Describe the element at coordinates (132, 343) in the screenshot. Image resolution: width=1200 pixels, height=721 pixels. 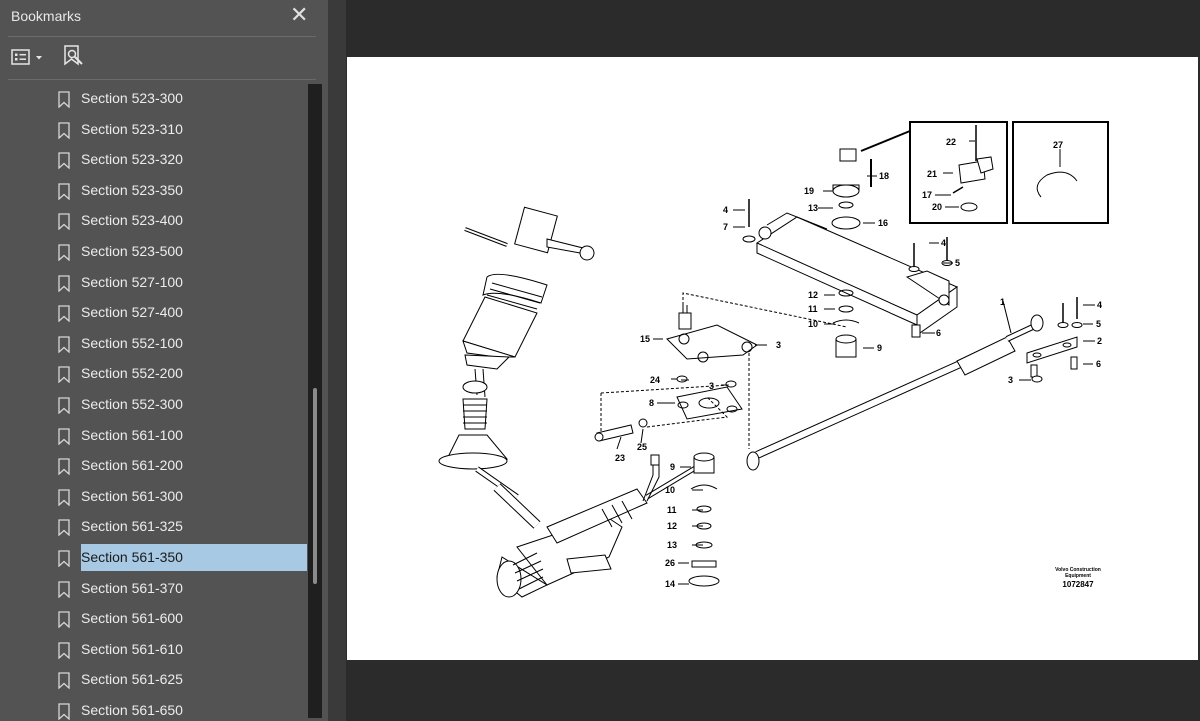
I see `bookmark-label: Section 552-100` at that location.